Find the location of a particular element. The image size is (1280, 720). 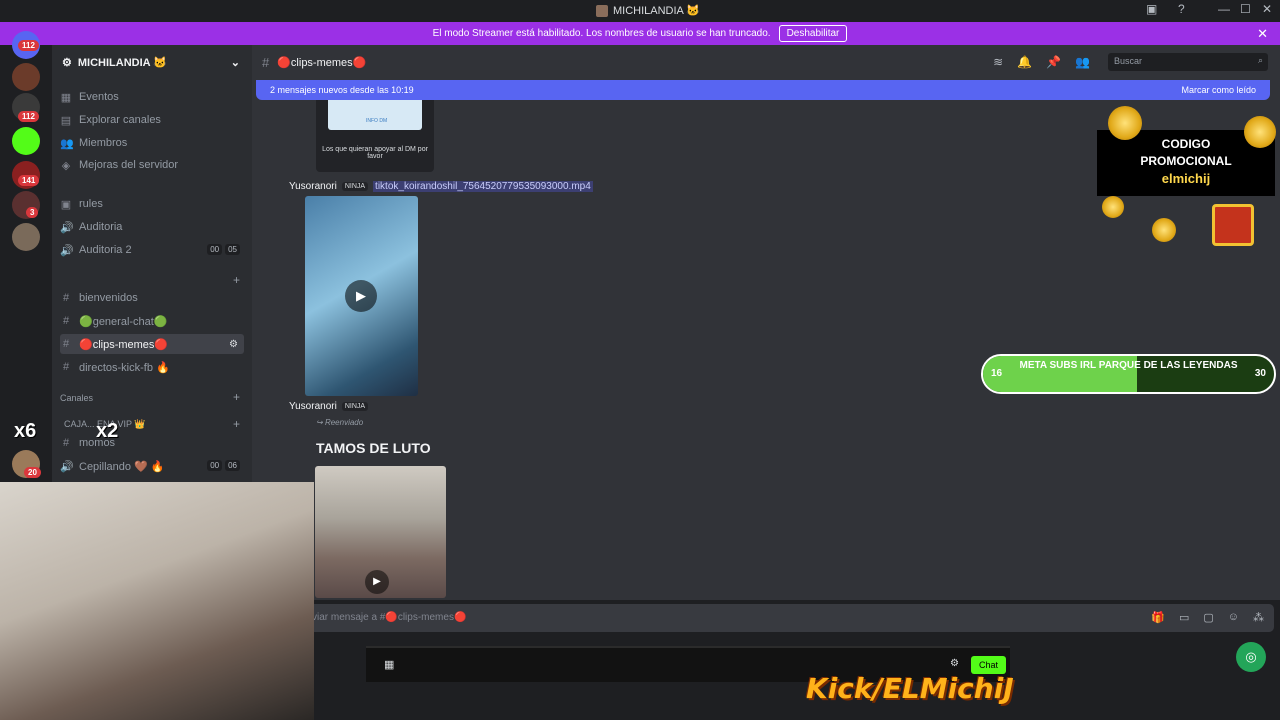

sidebar-item-label: Explorar canales is located at coordinates (120, 120).